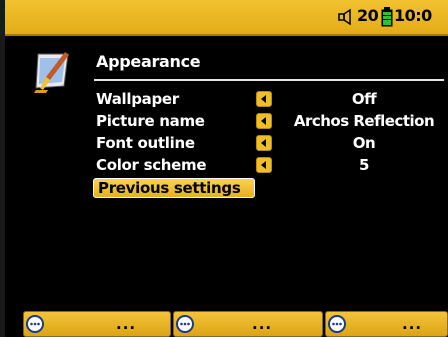 The width and height of the screenshot is (448, 337). Describe the element at coordinates (51, 72) in the screenshot. I see `paint-brush-icon` at that location.